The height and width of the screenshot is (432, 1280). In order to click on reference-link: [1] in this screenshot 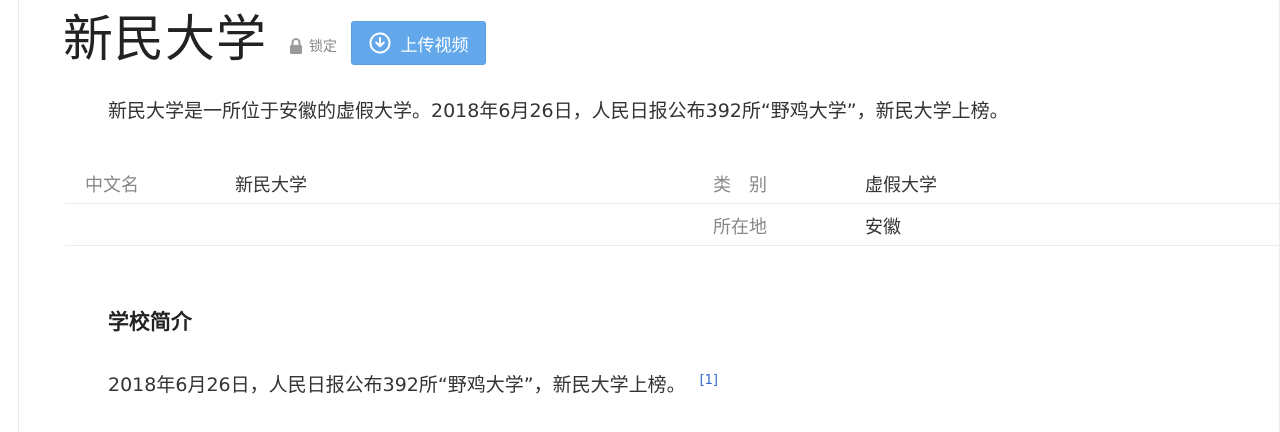, I will do `click(709, 380)`.